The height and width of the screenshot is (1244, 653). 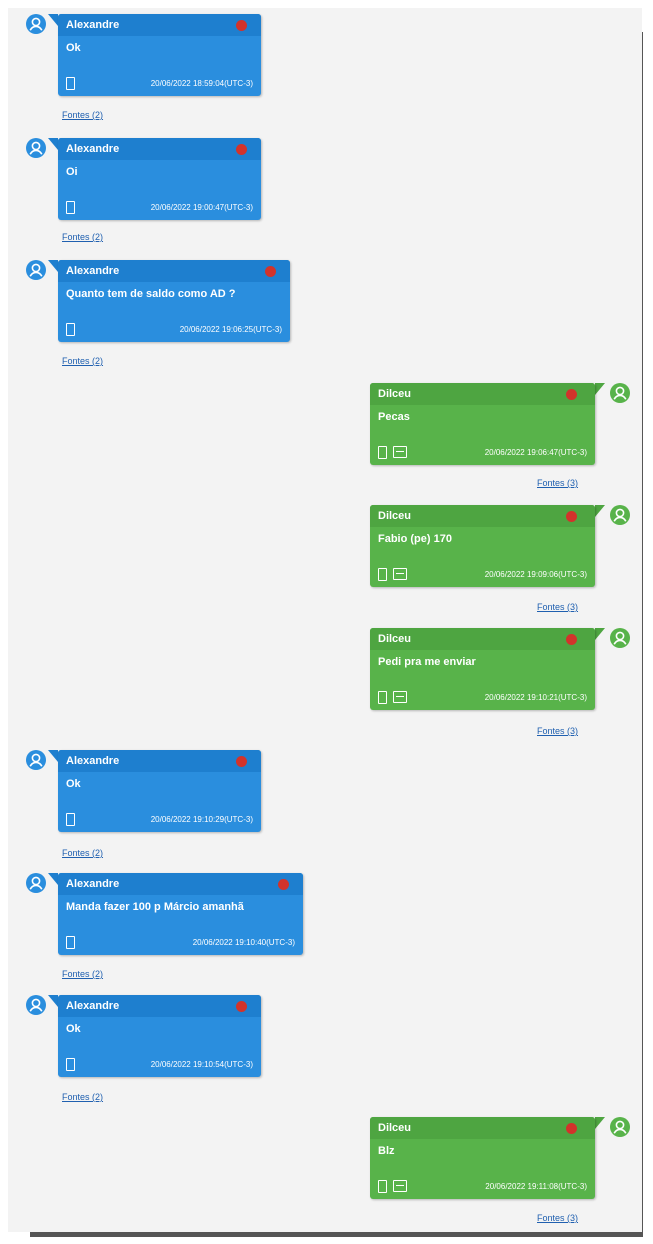 I want to click on message-meta: 20/06/2022 18:59:04(UTC-3), so click(x=159, y=83).